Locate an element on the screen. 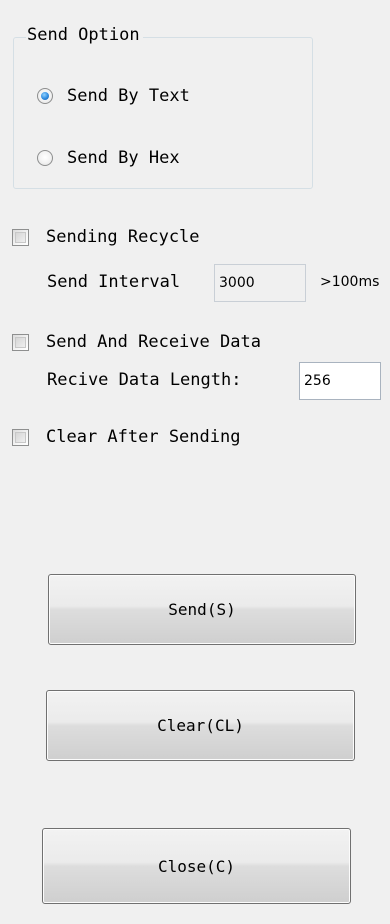 The height and width of the screenshot is (924, 390). send-and-receive-checkbox: Send And Receive Data is located at coordinates (136, 342).